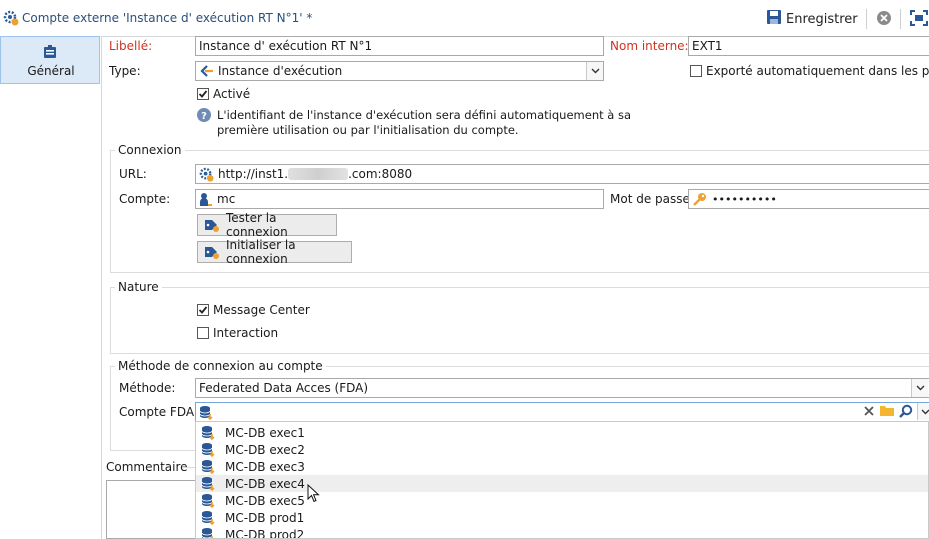 Image resolution: width=929 pixels, height=539 pixels. What do you see at coordinates (774, 19) in the screenshot?
I see `floppy-disk-icon` at bounding box center [774, 19].